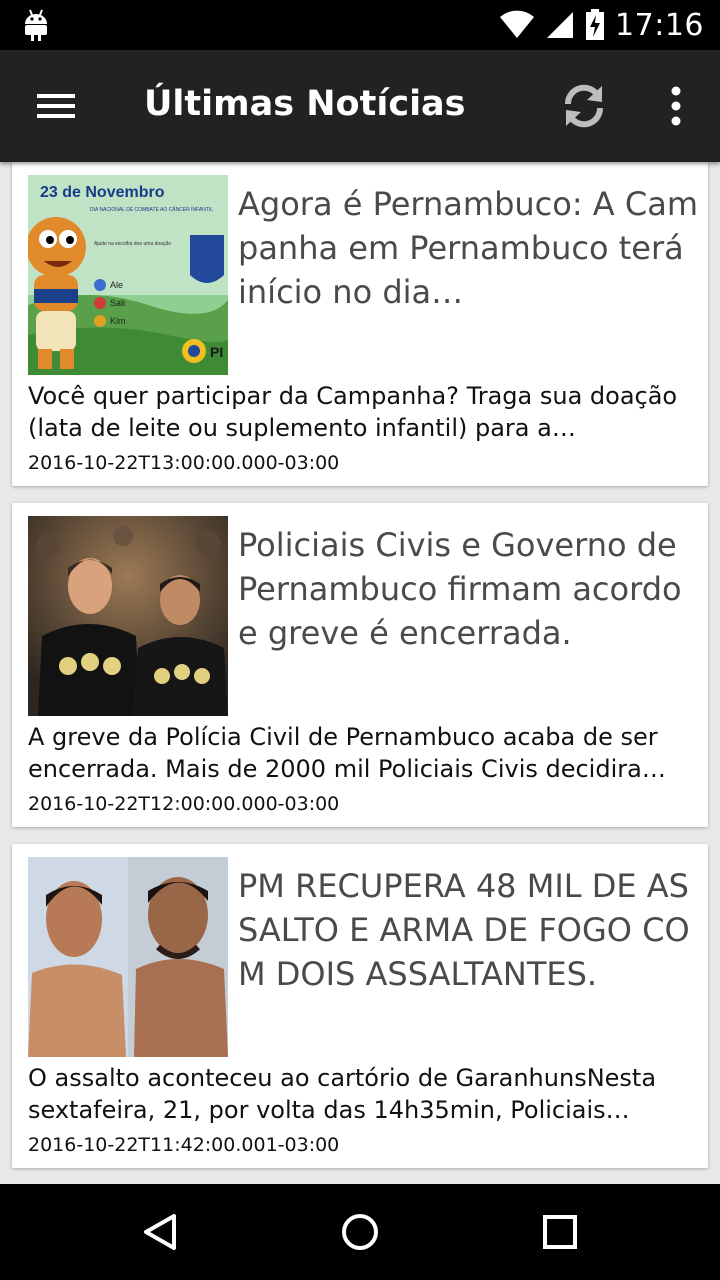 The height and width of the screenshot is (1280, 720). What do you see at coordinates (118, 321) in the screenshot?
I see `thumbnail-option-3: Kim` at bounding box center [118, 321].